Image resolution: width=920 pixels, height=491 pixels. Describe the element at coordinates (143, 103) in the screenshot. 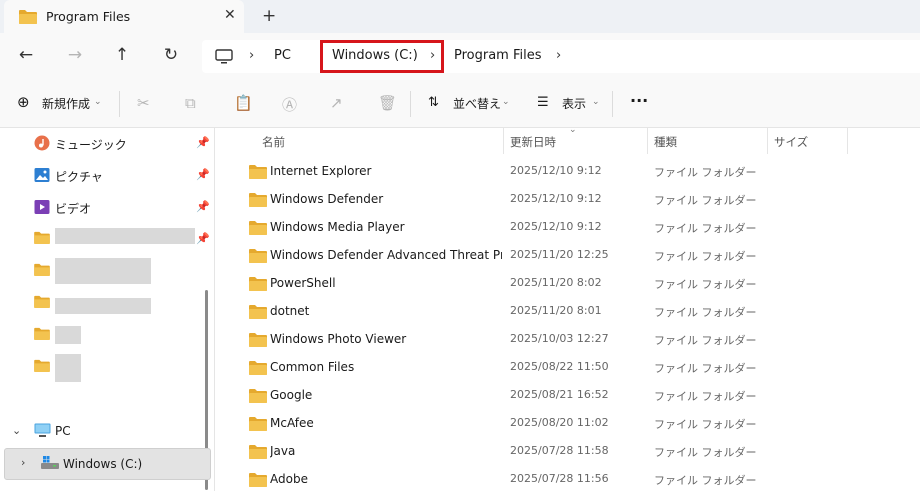

I see `cut-icon: ✂` at that location.